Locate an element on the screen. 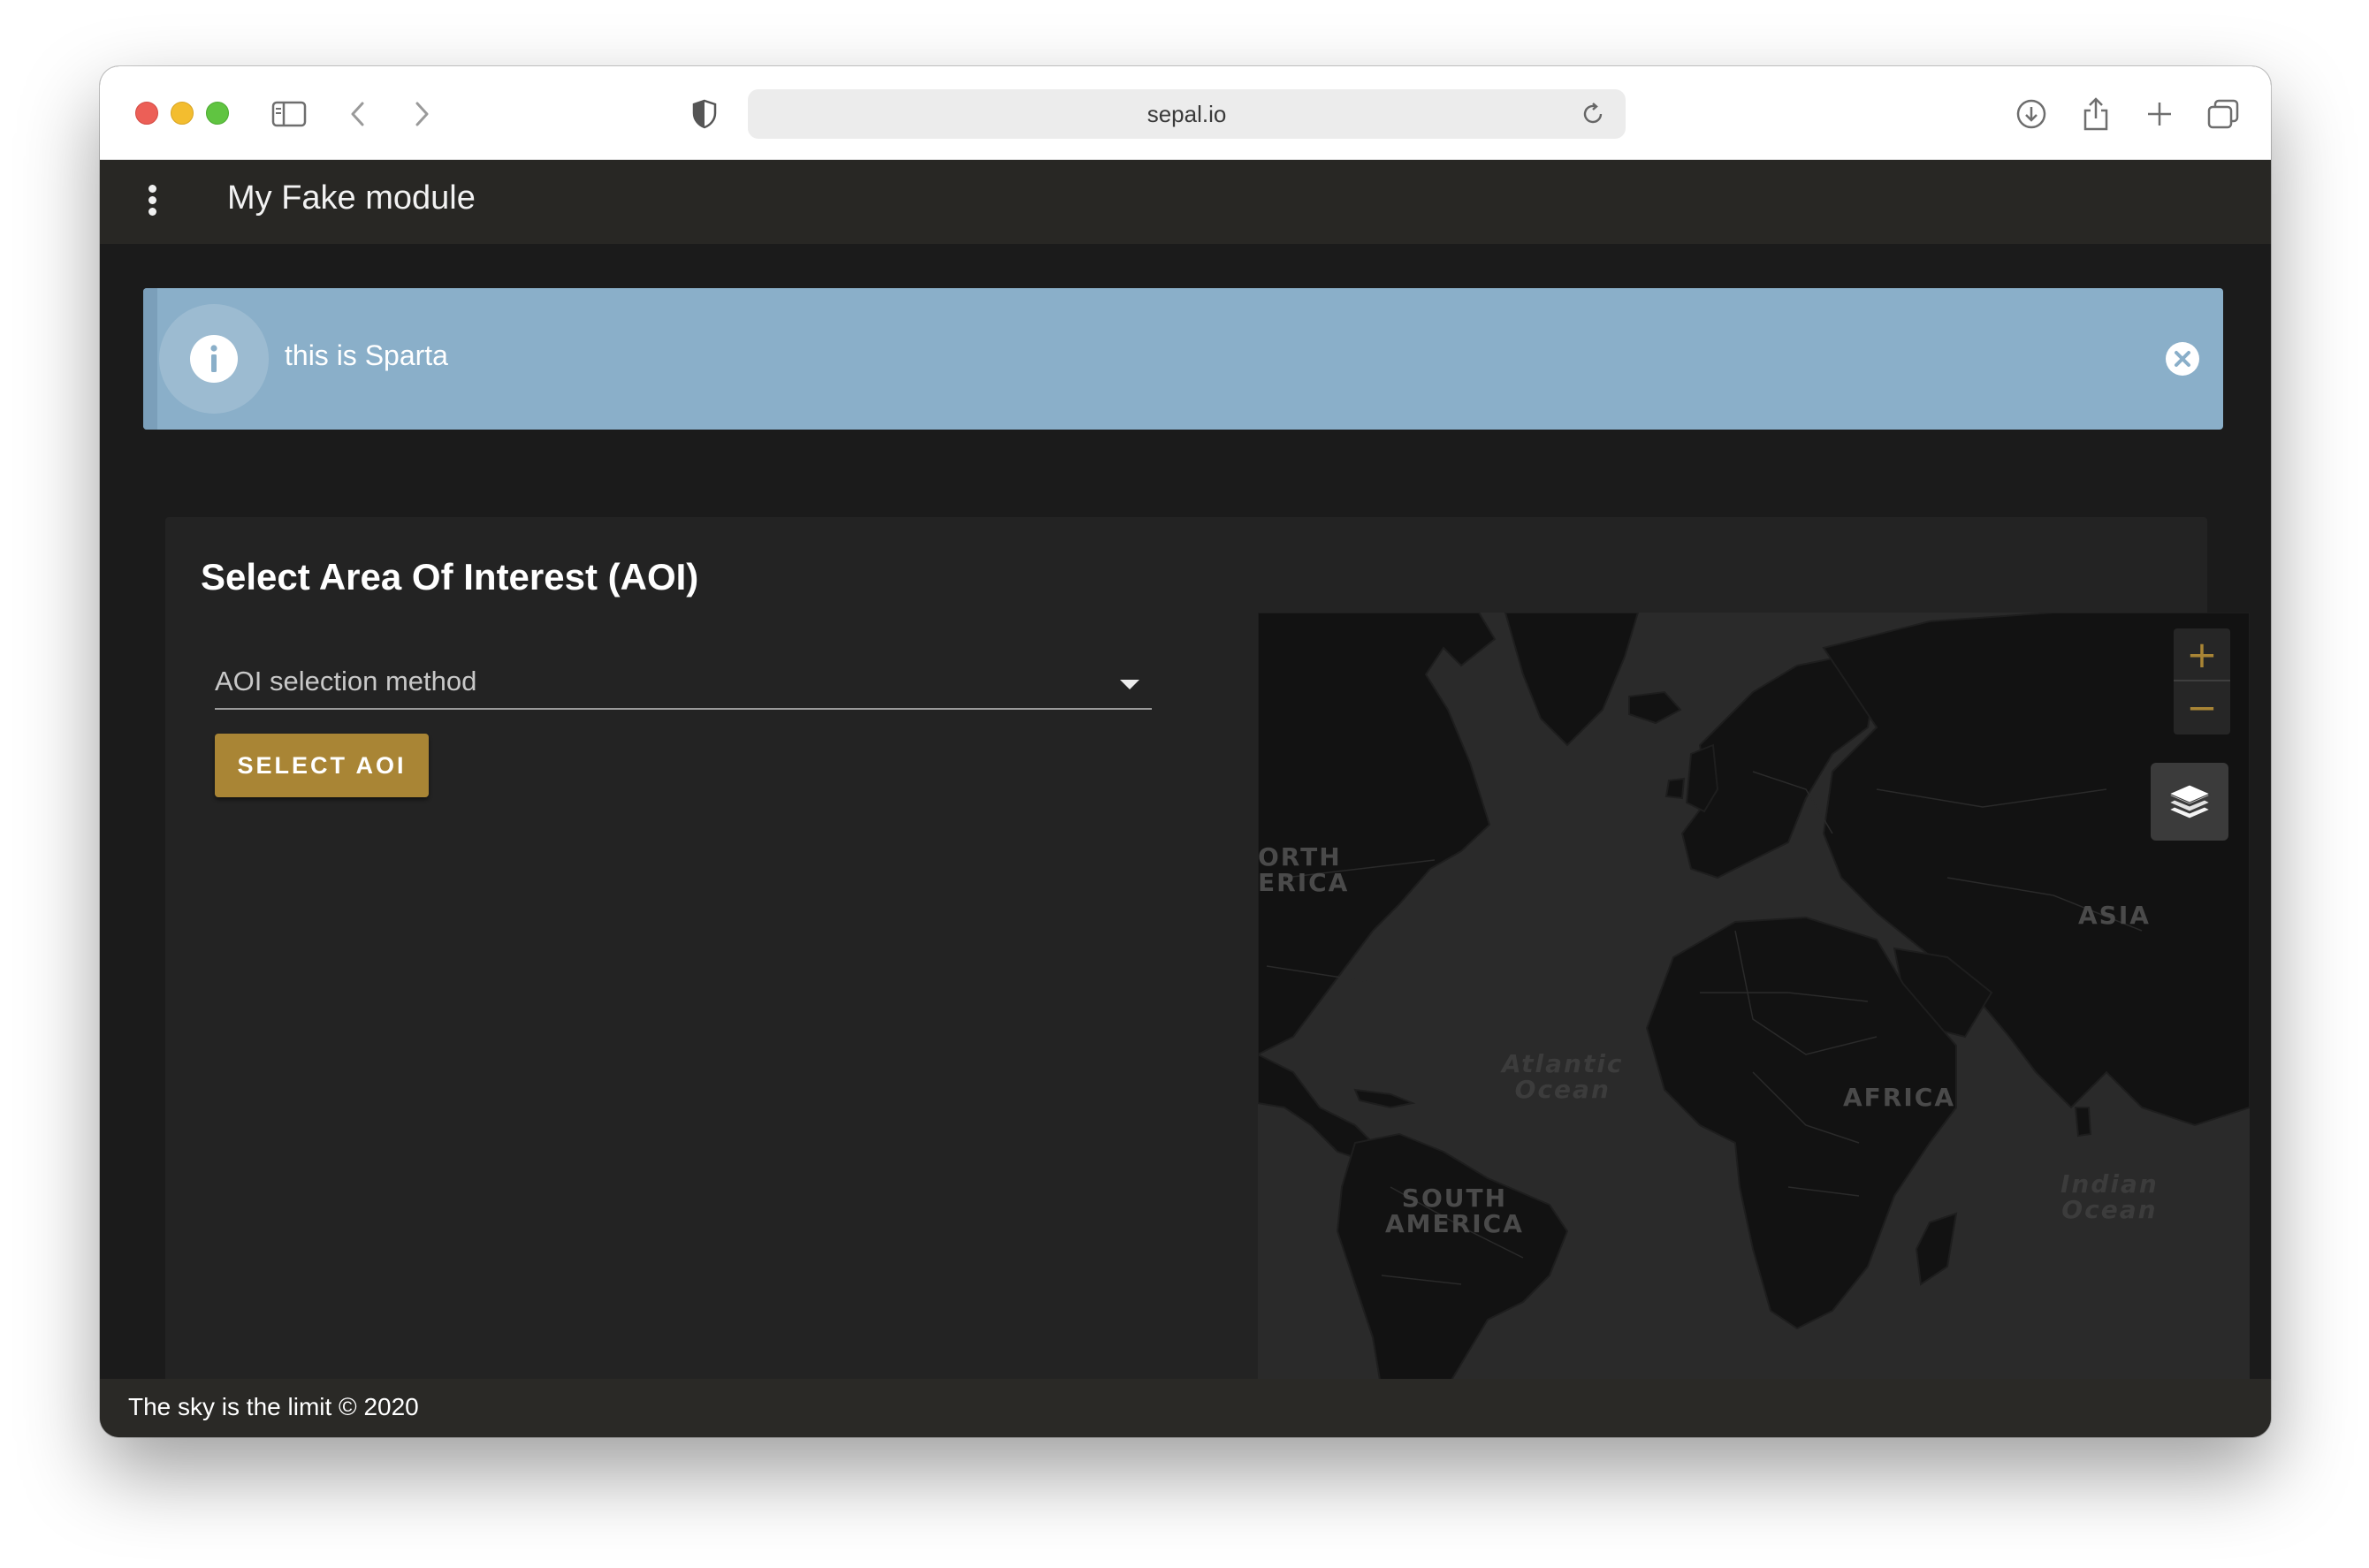  layers-icon is located at coordinates (2189, 802).